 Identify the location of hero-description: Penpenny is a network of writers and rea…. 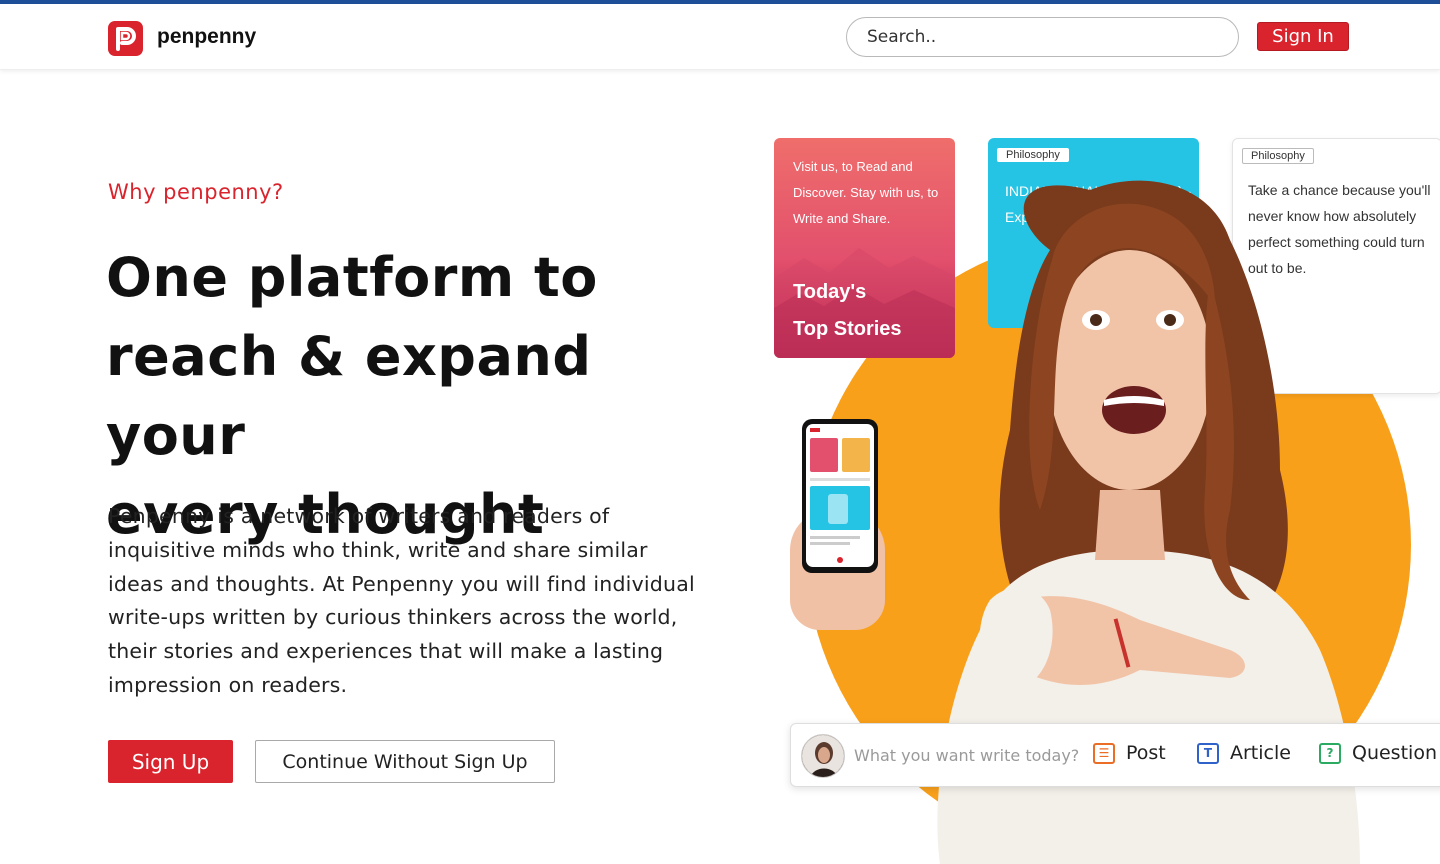
(401, 600).